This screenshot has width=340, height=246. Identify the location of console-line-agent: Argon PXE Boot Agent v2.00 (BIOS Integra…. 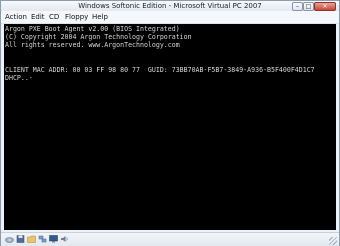
(92, 29).